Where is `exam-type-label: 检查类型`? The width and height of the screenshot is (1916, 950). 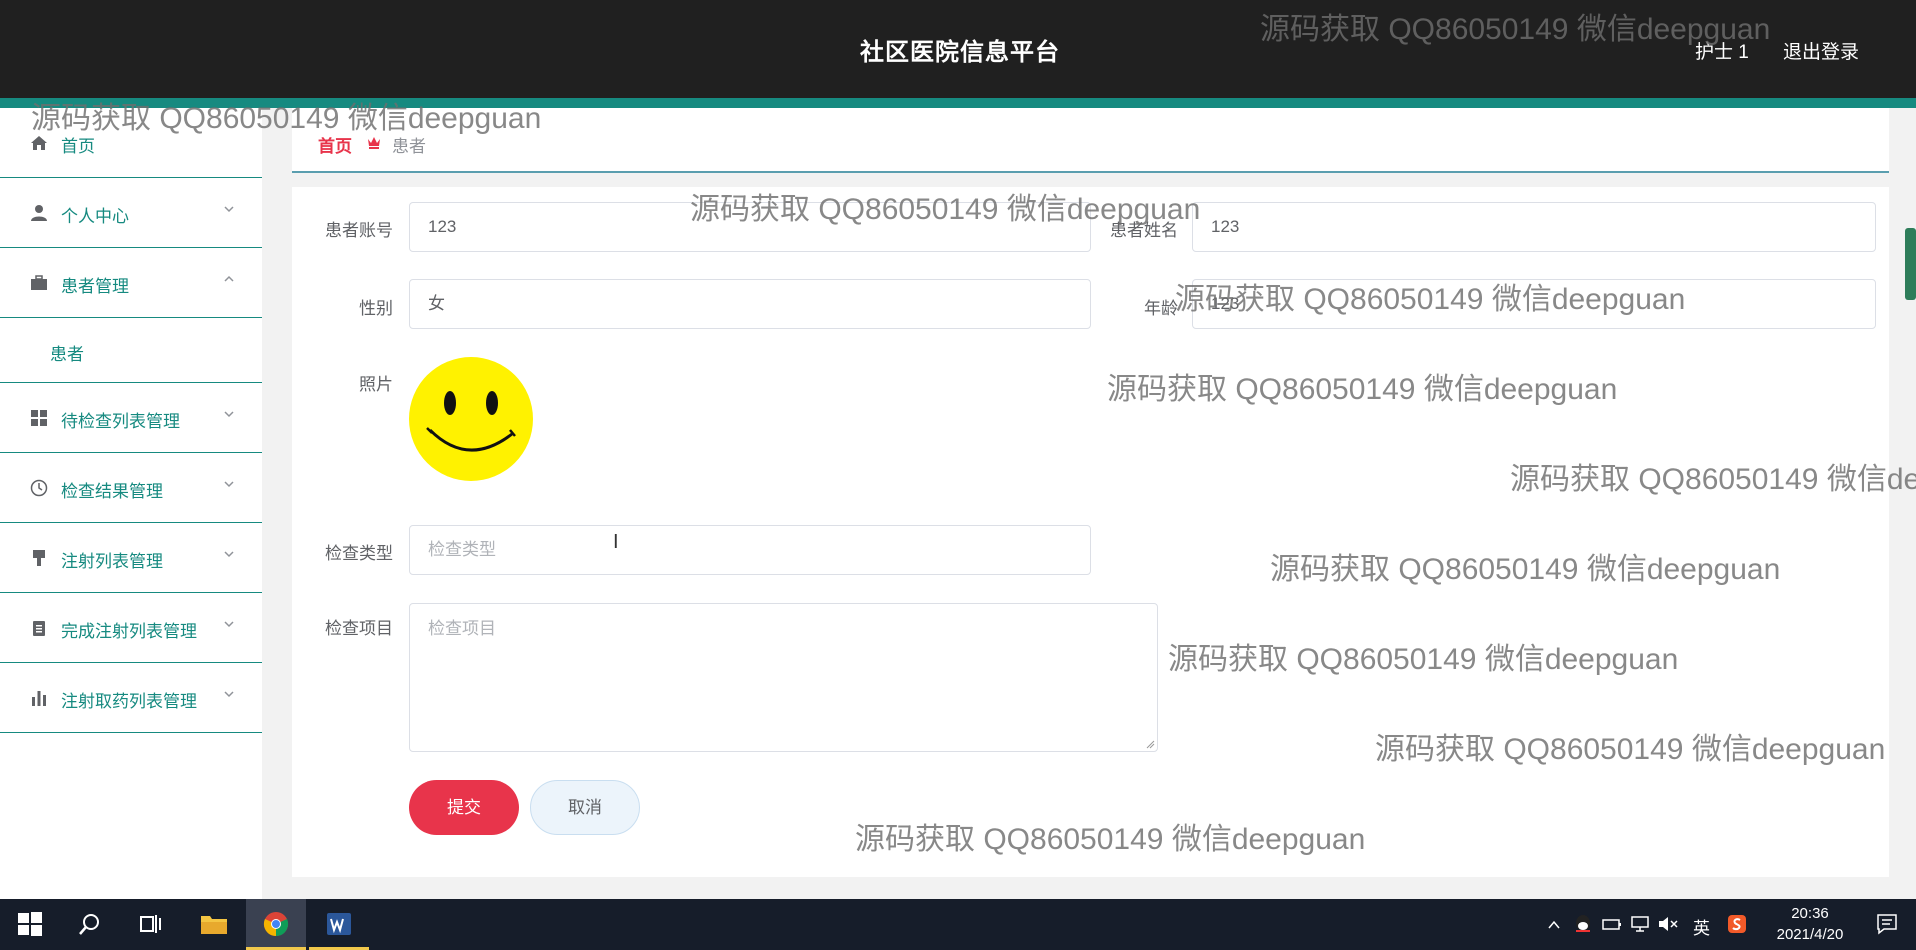 exam-type-label: 检查类型 is located at coordinates (359, 553).